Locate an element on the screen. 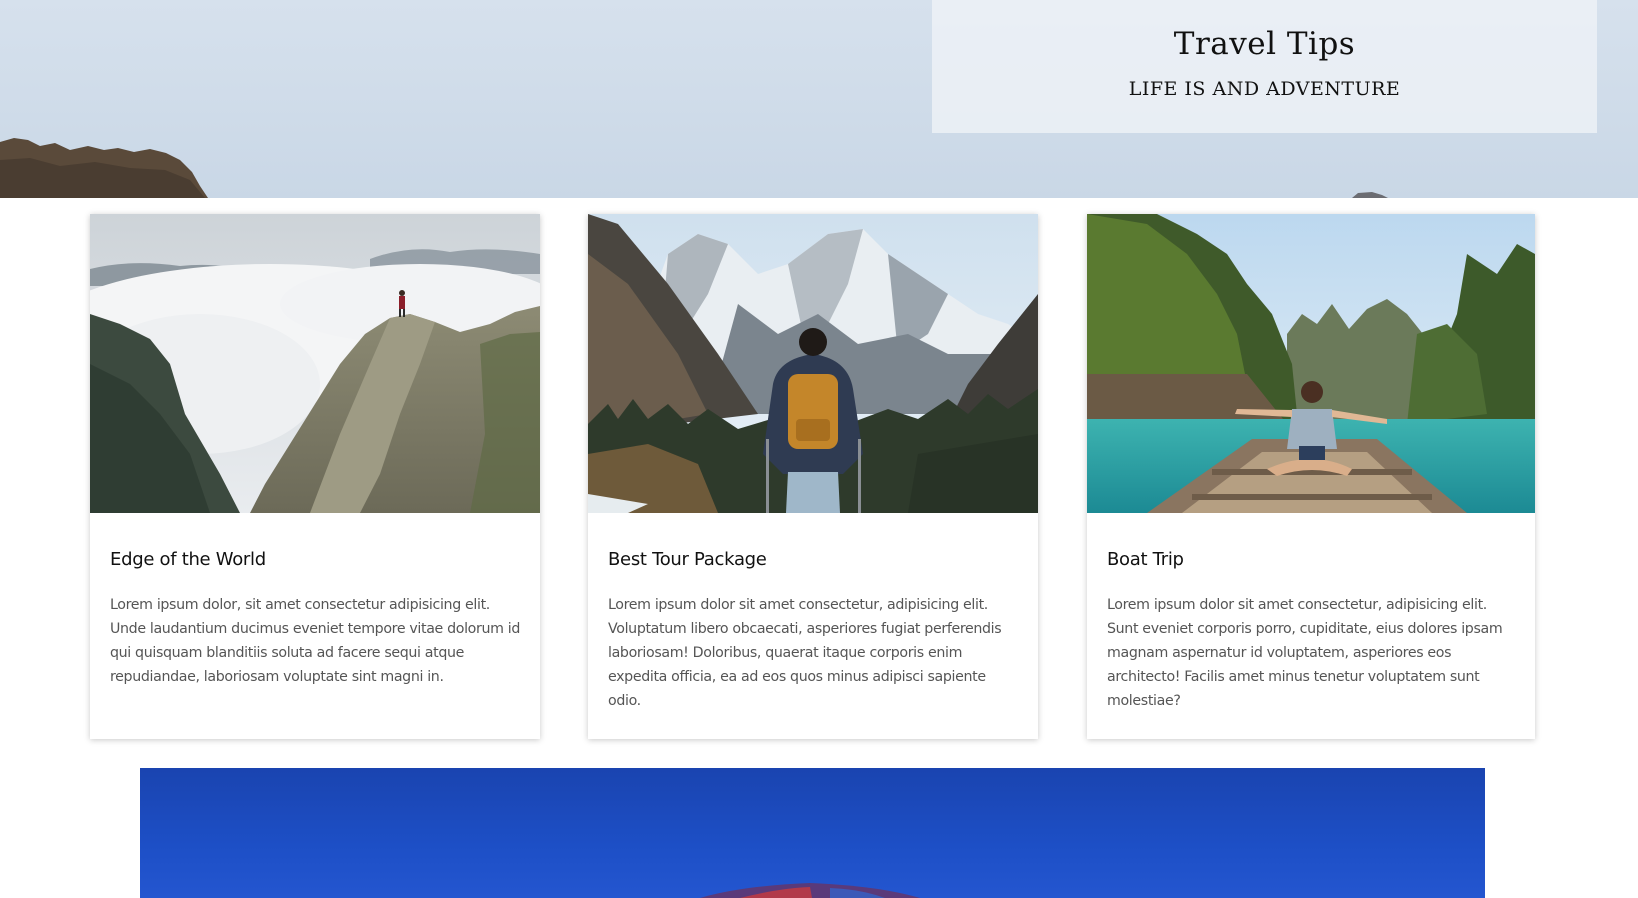  site-tagline: LIFE IS AND ADVENTURE is located at coordinates (1264, 89).